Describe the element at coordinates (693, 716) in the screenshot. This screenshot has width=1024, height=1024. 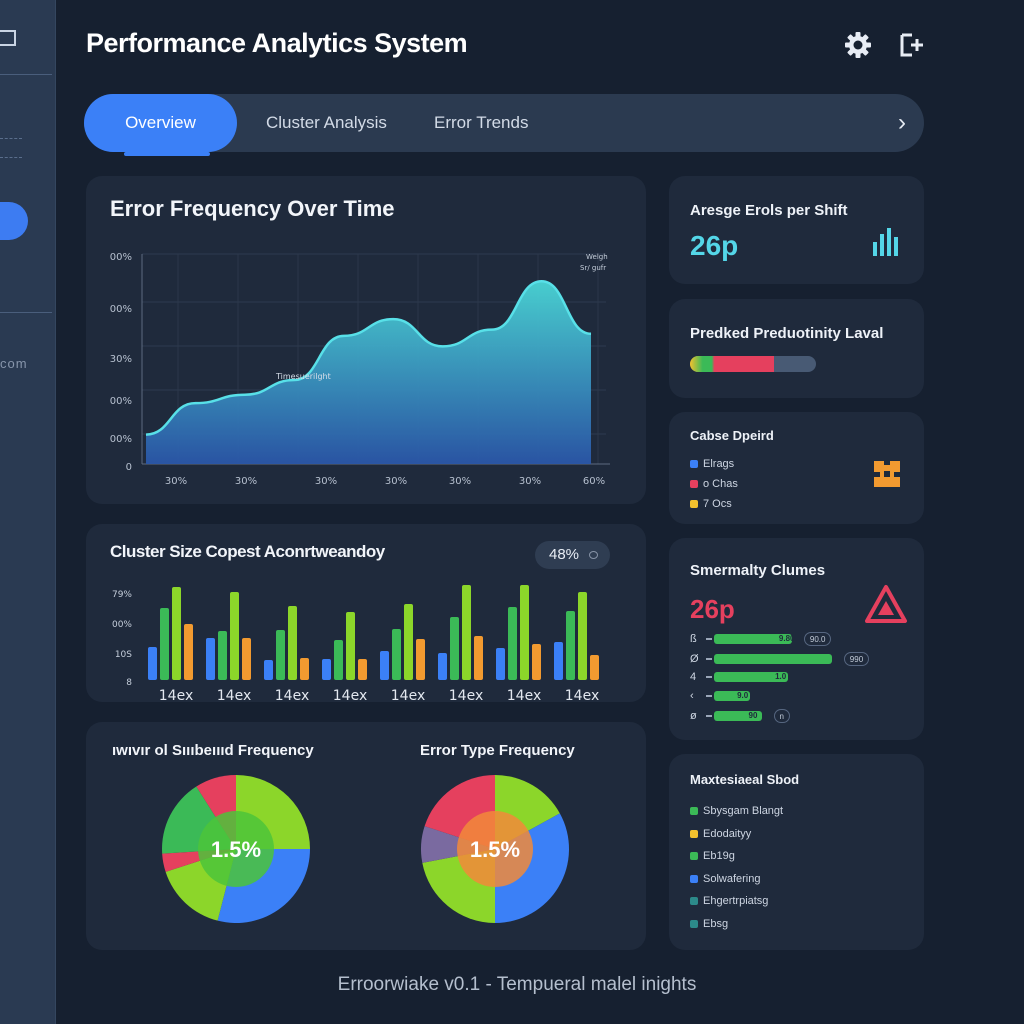
I see `row-label: ø` at that location.